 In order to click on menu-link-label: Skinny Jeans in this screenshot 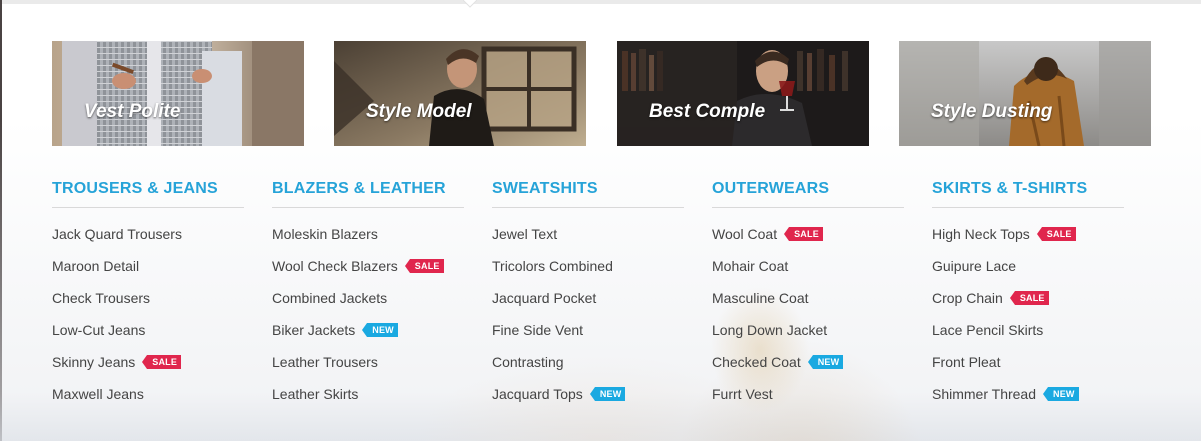, I will do `click(93, 362)`.